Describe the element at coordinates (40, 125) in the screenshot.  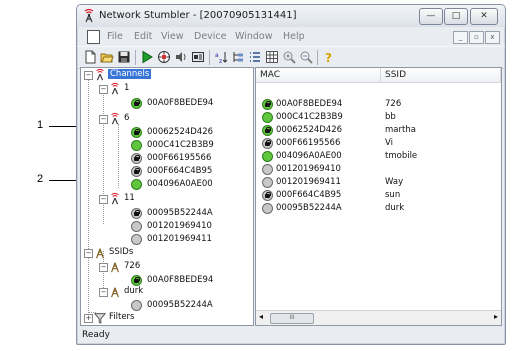
I see `callout-1-label: 1` at that location.